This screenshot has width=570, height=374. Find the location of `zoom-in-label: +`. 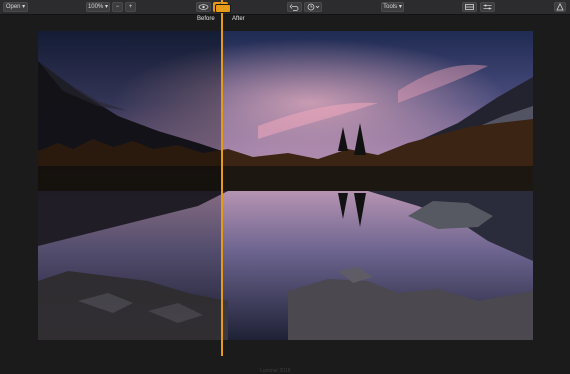

zoom-in-label: + is located at coordinates (130, 7).